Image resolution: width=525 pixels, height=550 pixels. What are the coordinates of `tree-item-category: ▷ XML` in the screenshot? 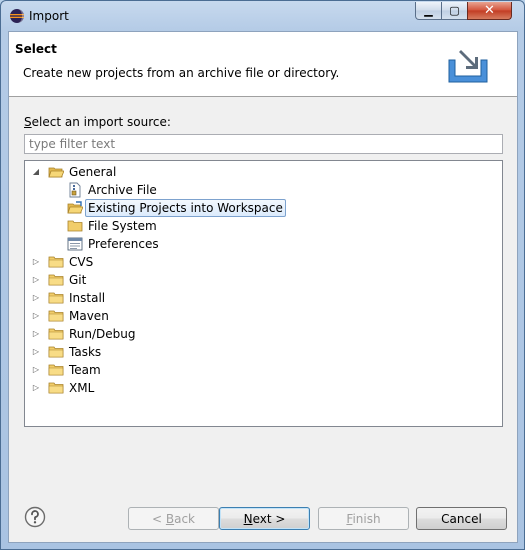 It's located at (263, 388).